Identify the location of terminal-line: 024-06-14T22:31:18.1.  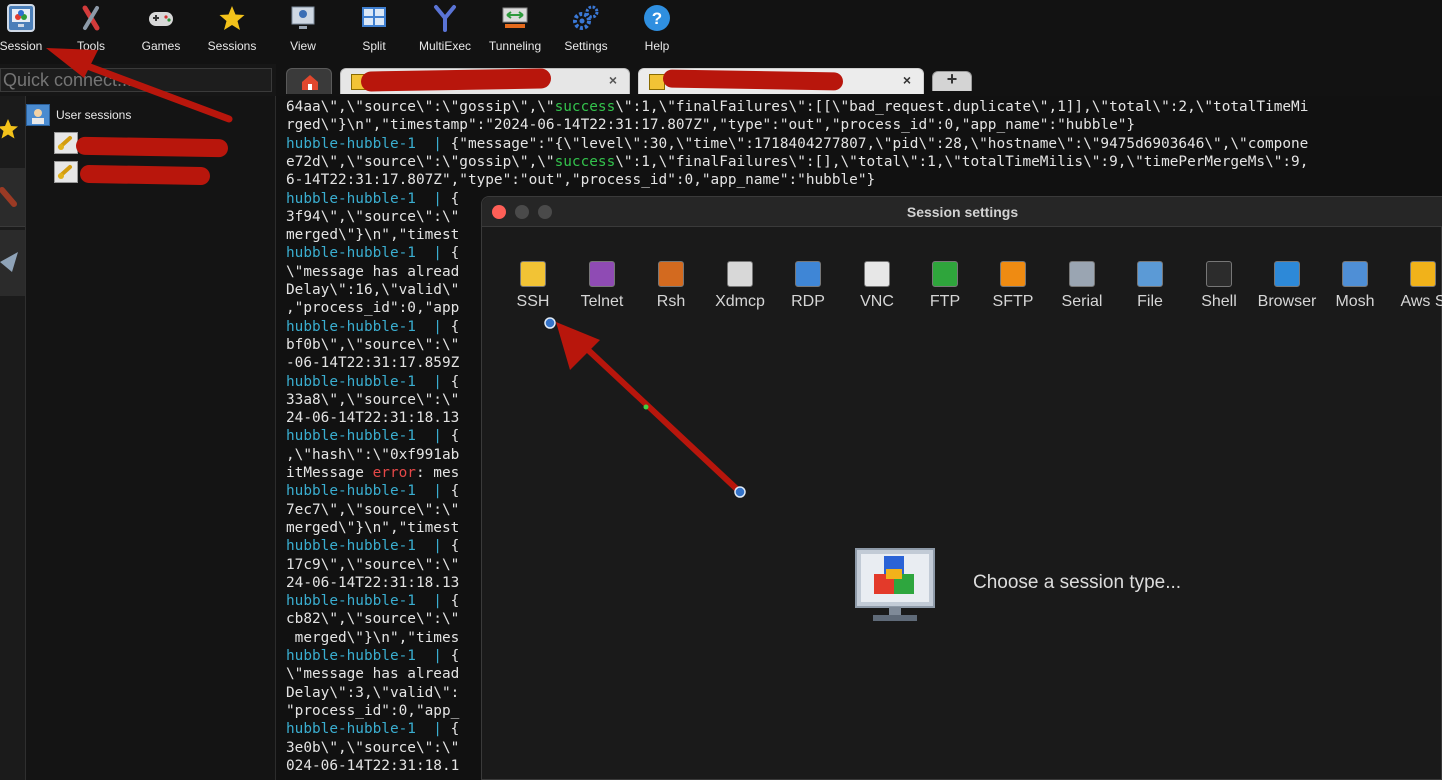
(373, 765).